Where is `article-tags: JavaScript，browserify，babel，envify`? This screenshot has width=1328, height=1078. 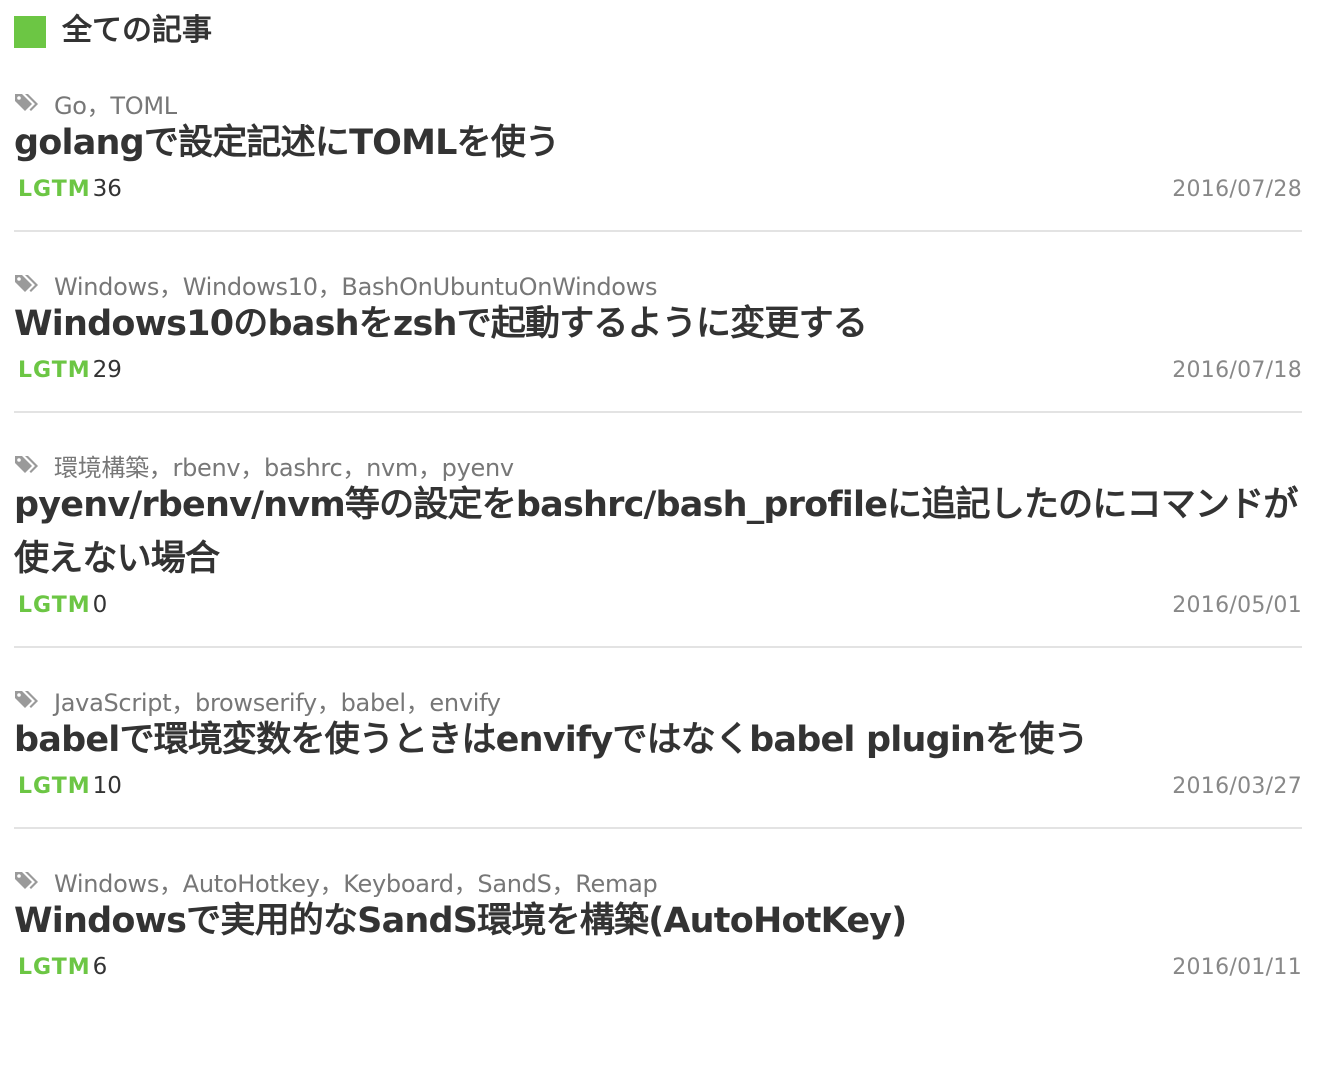 article-tags: JavaScript，browserify，babel，envify is located at coordinates (658, 700).